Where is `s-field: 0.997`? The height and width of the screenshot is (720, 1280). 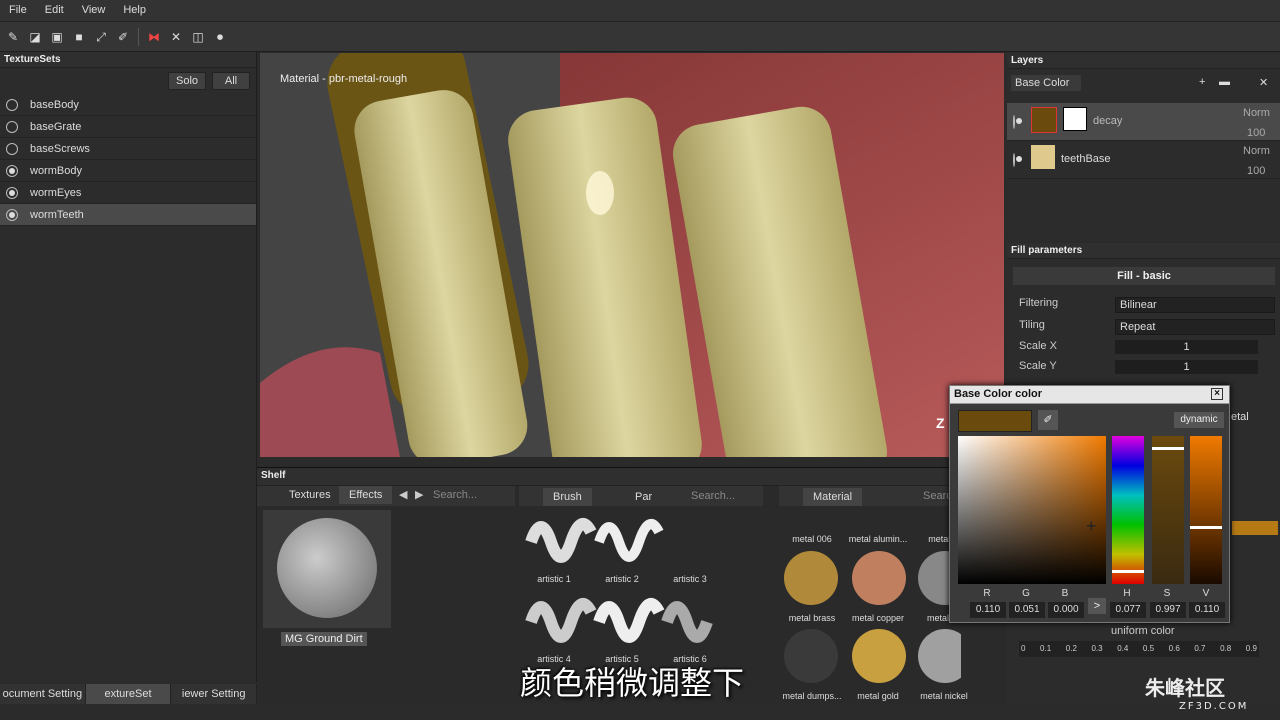
s-field: 0.997 is located at coordinates (1168, 610).